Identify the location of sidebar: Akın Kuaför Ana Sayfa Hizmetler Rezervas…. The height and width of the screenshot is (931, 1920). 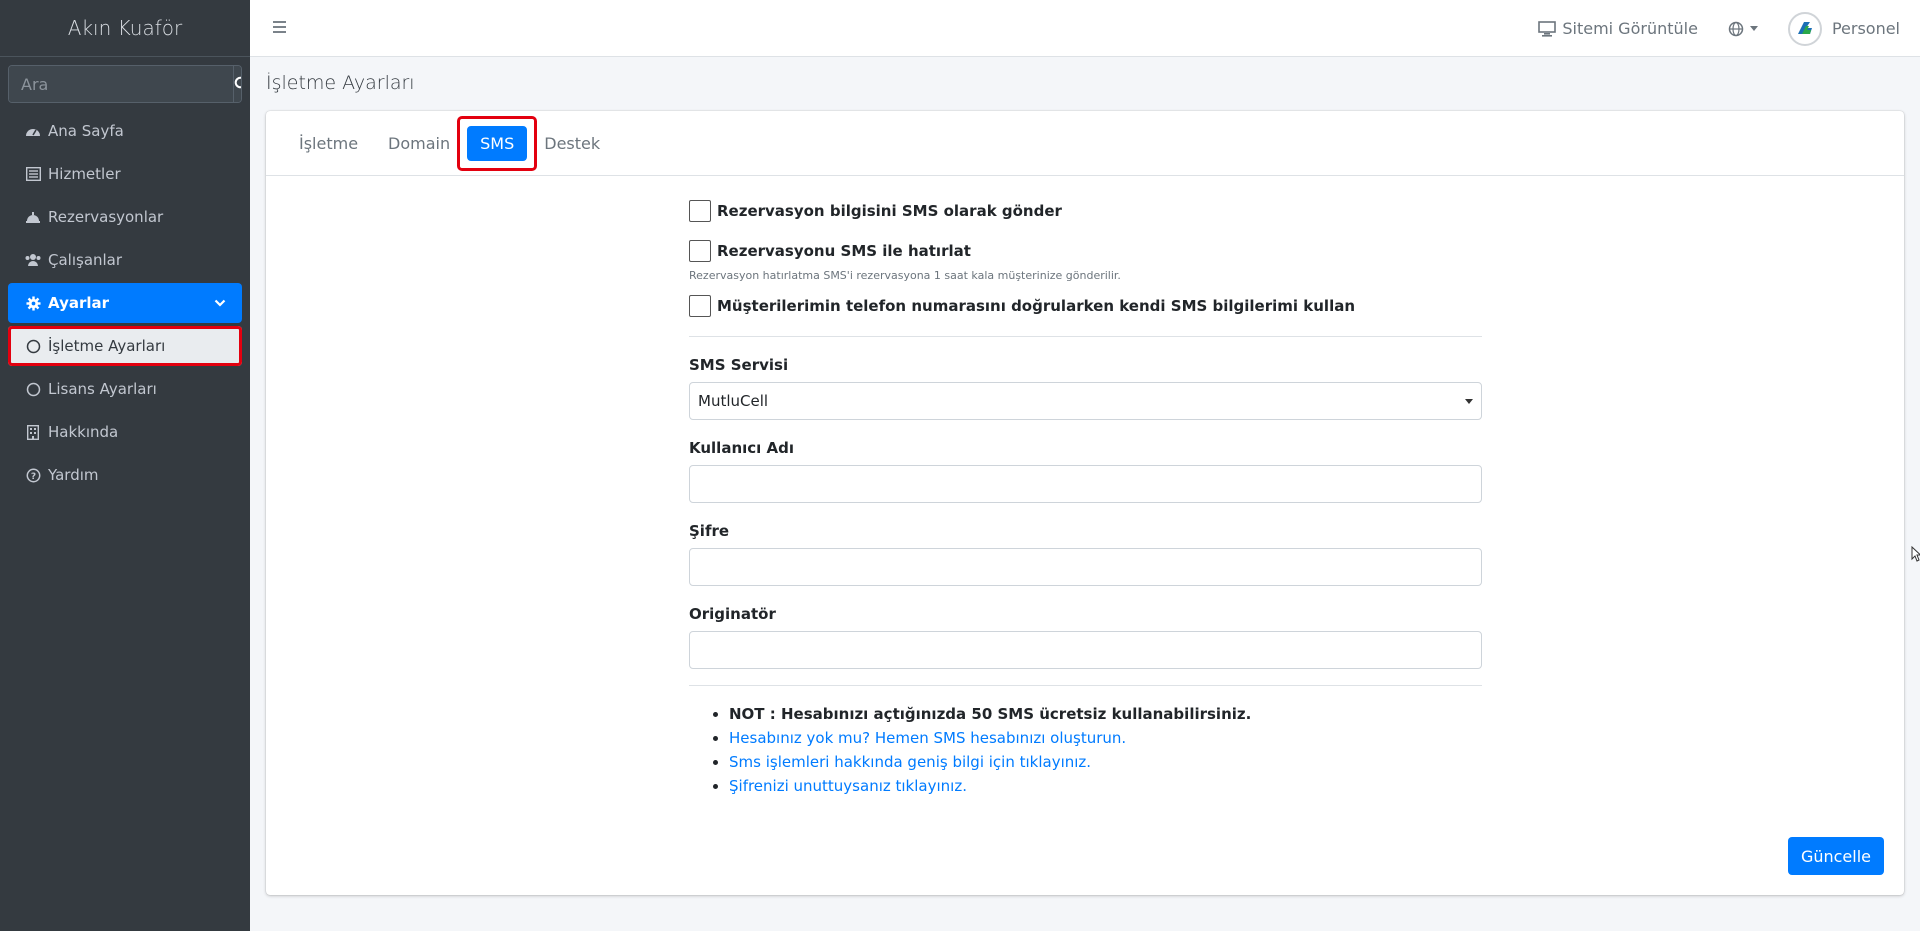
(125, 465).